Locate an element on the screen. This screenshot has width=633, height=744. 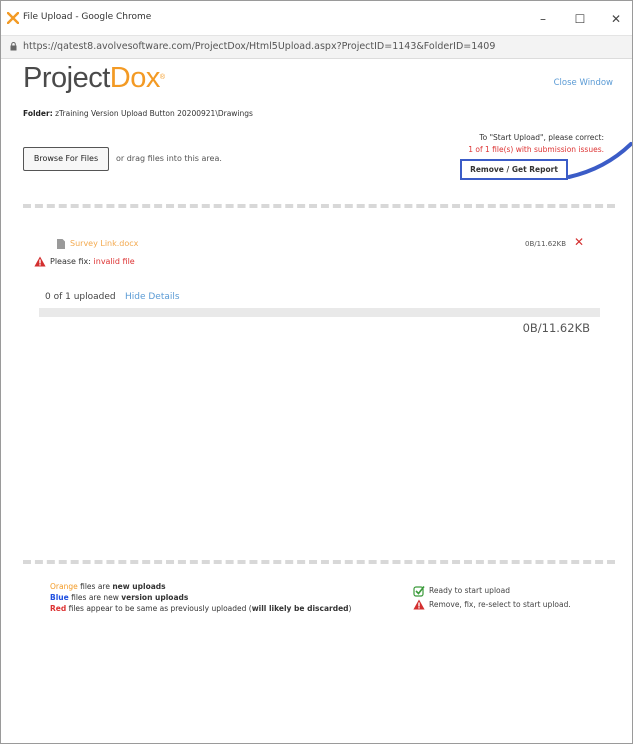
browse-files-button: Browse For Files is located at coordinates (66, 159).